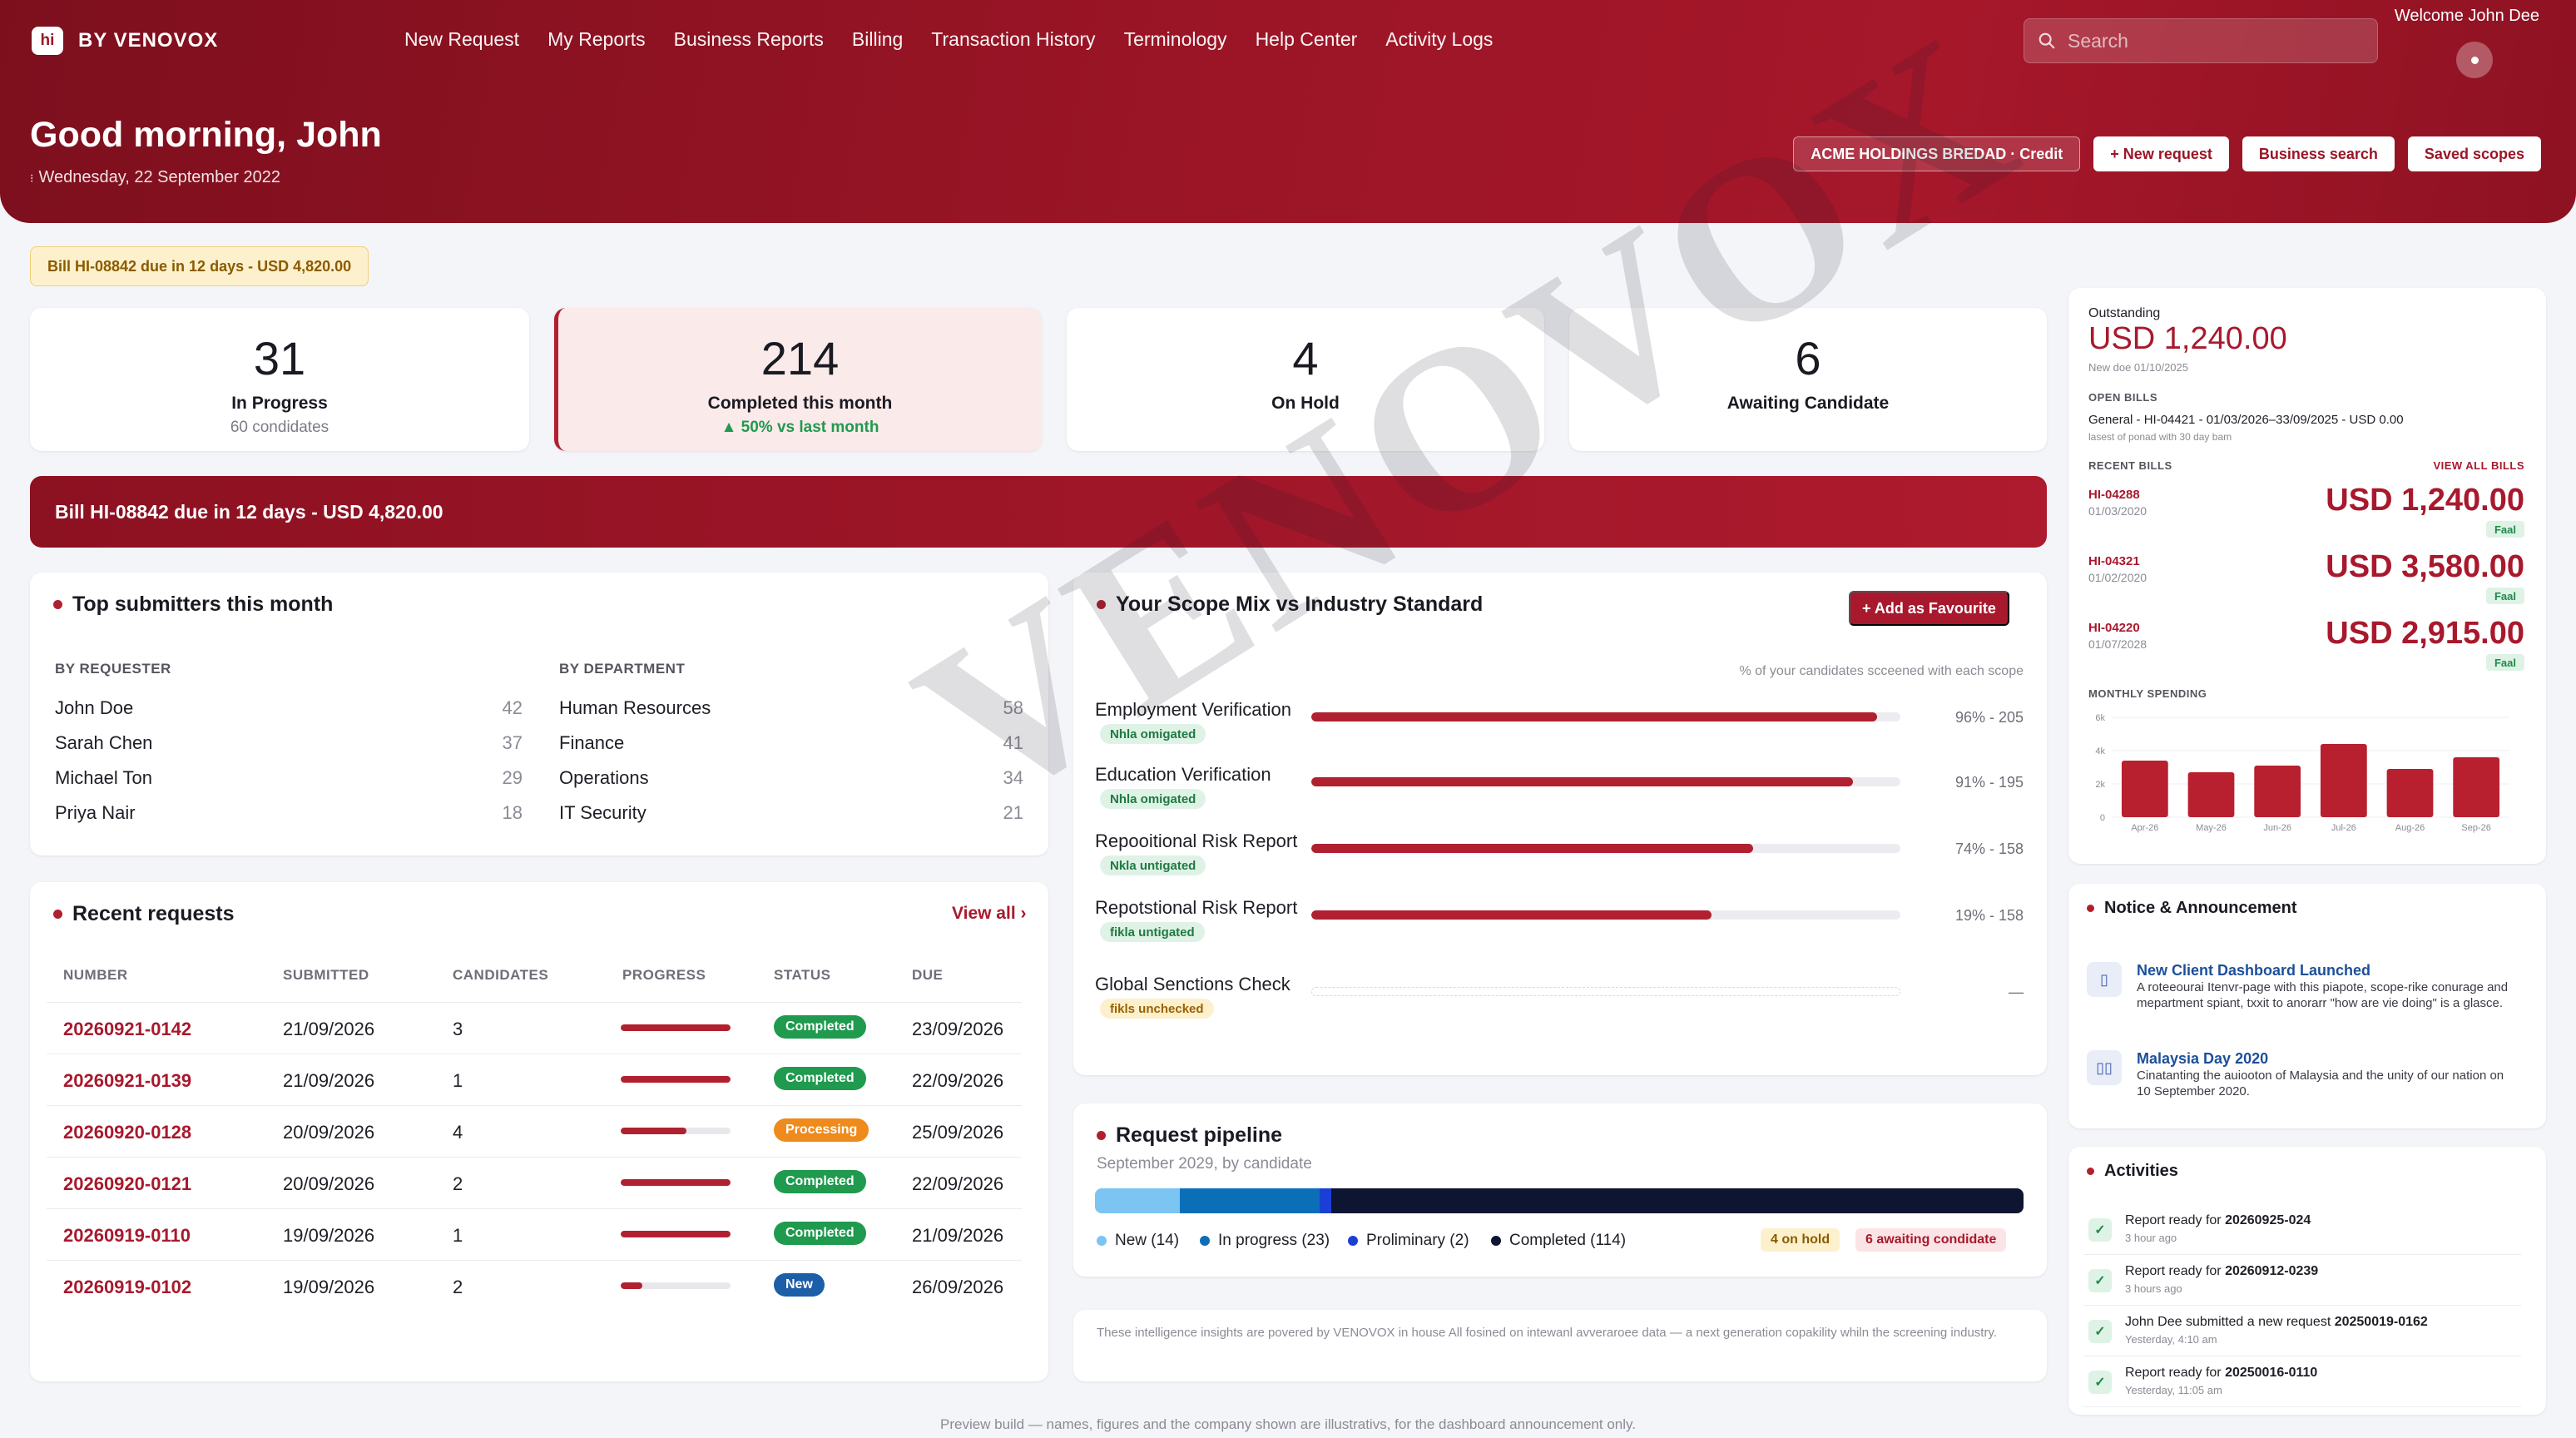  I want to click on candidate-count: 2, so click(458, 1287).